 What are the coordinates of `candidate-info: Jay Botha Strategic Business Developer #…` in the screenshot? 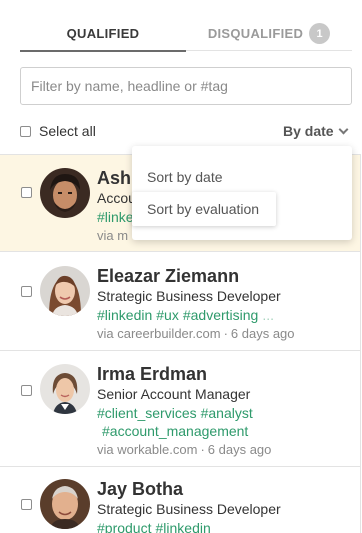 It's located at (224, 506).